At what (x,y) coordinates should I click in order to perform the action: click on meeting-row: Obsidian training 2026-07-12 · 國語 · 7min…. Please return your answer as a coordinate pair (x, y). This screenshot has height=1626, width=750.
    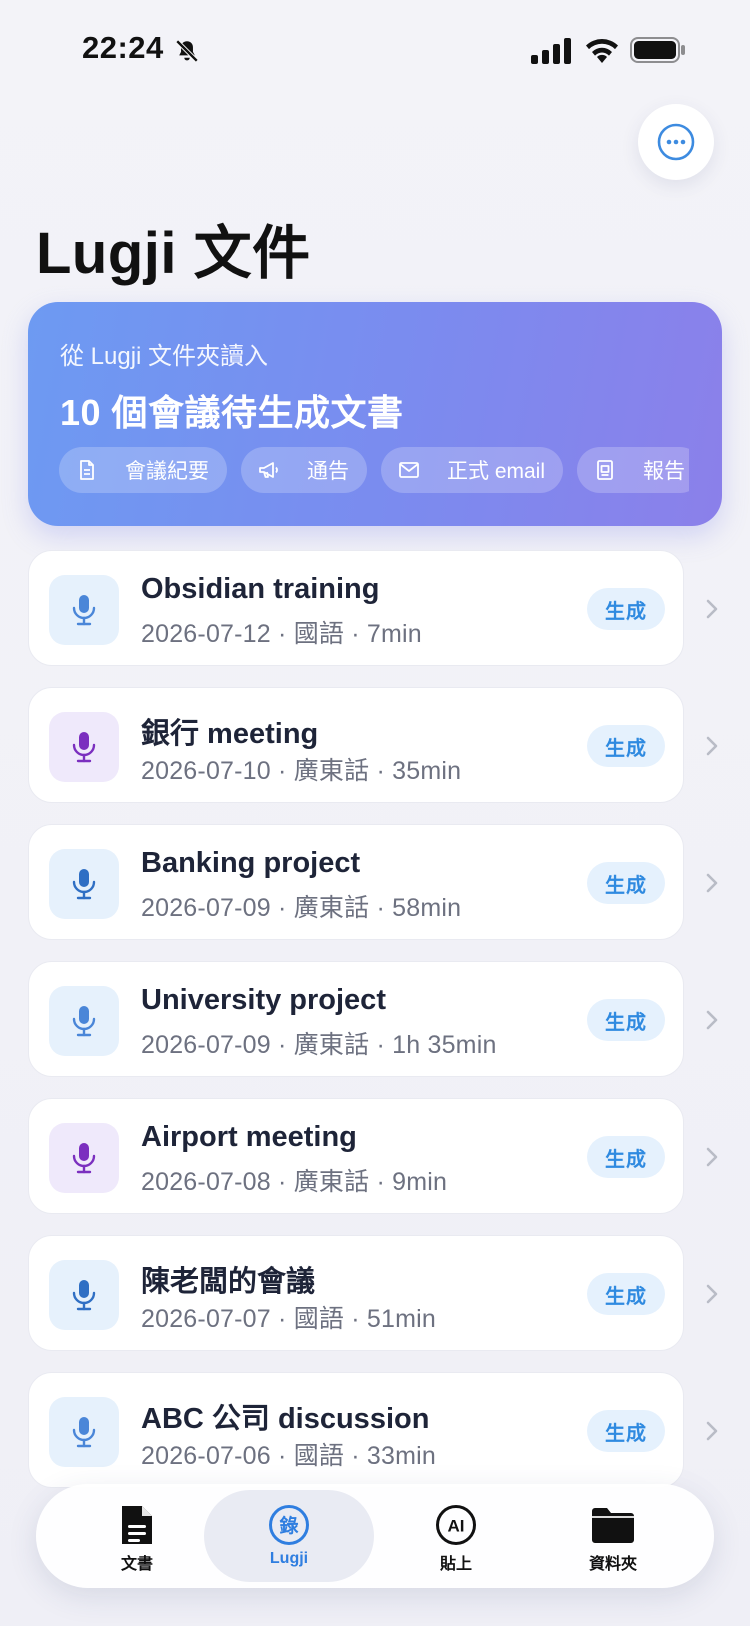
    Looking at the image, I should click on (373, 608).